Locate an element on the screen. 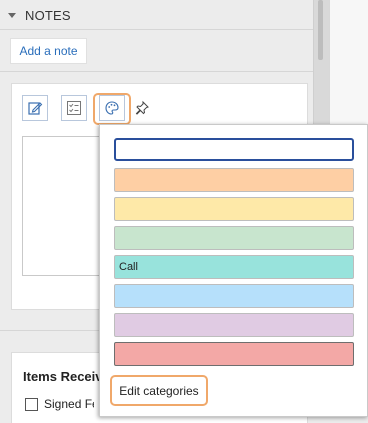  notes-title: NOTES is located at coordinates (48, 15).